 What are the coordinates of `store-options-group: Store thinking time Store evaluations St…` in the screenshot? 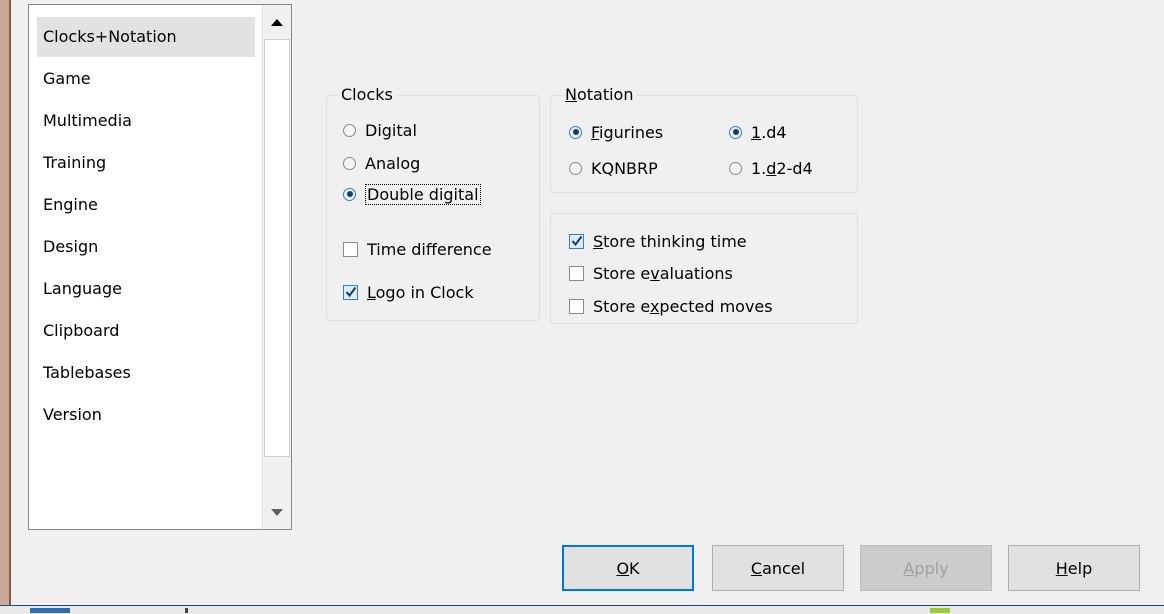 It's located at (704, 268).